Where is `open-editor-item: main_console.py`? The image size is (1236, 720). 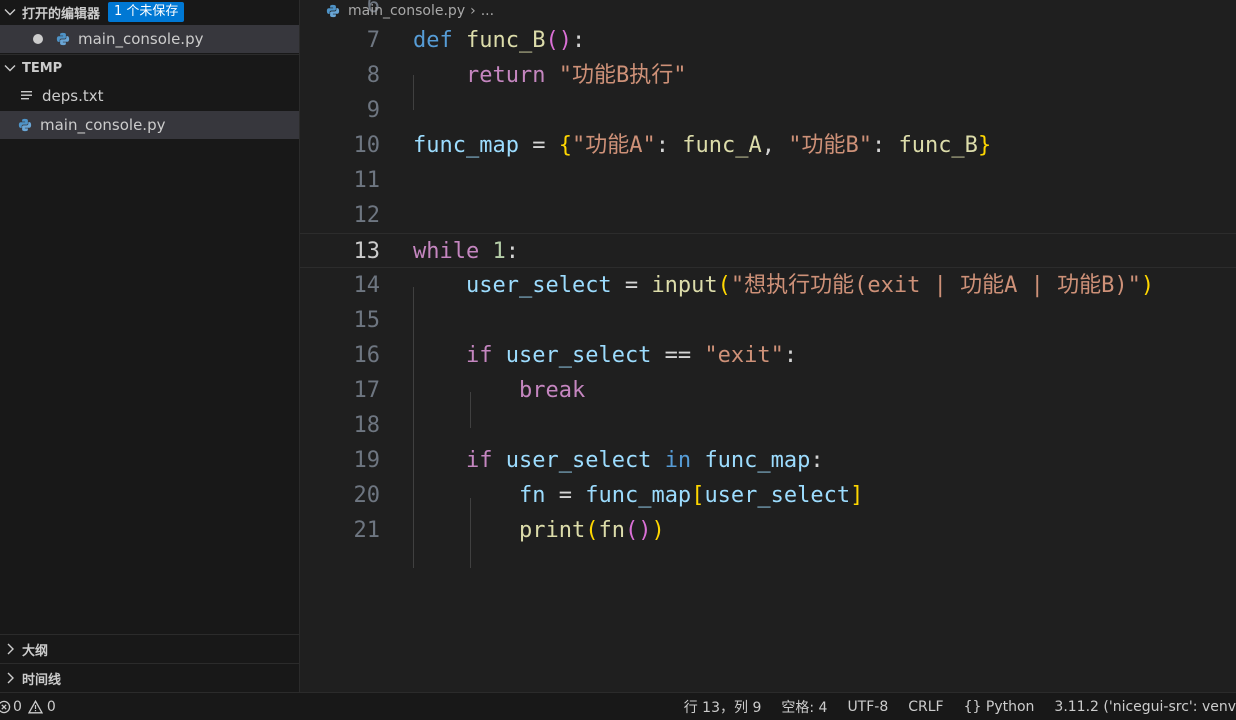
open-editor-item: main_console.py is located at coordinates (149, 39).